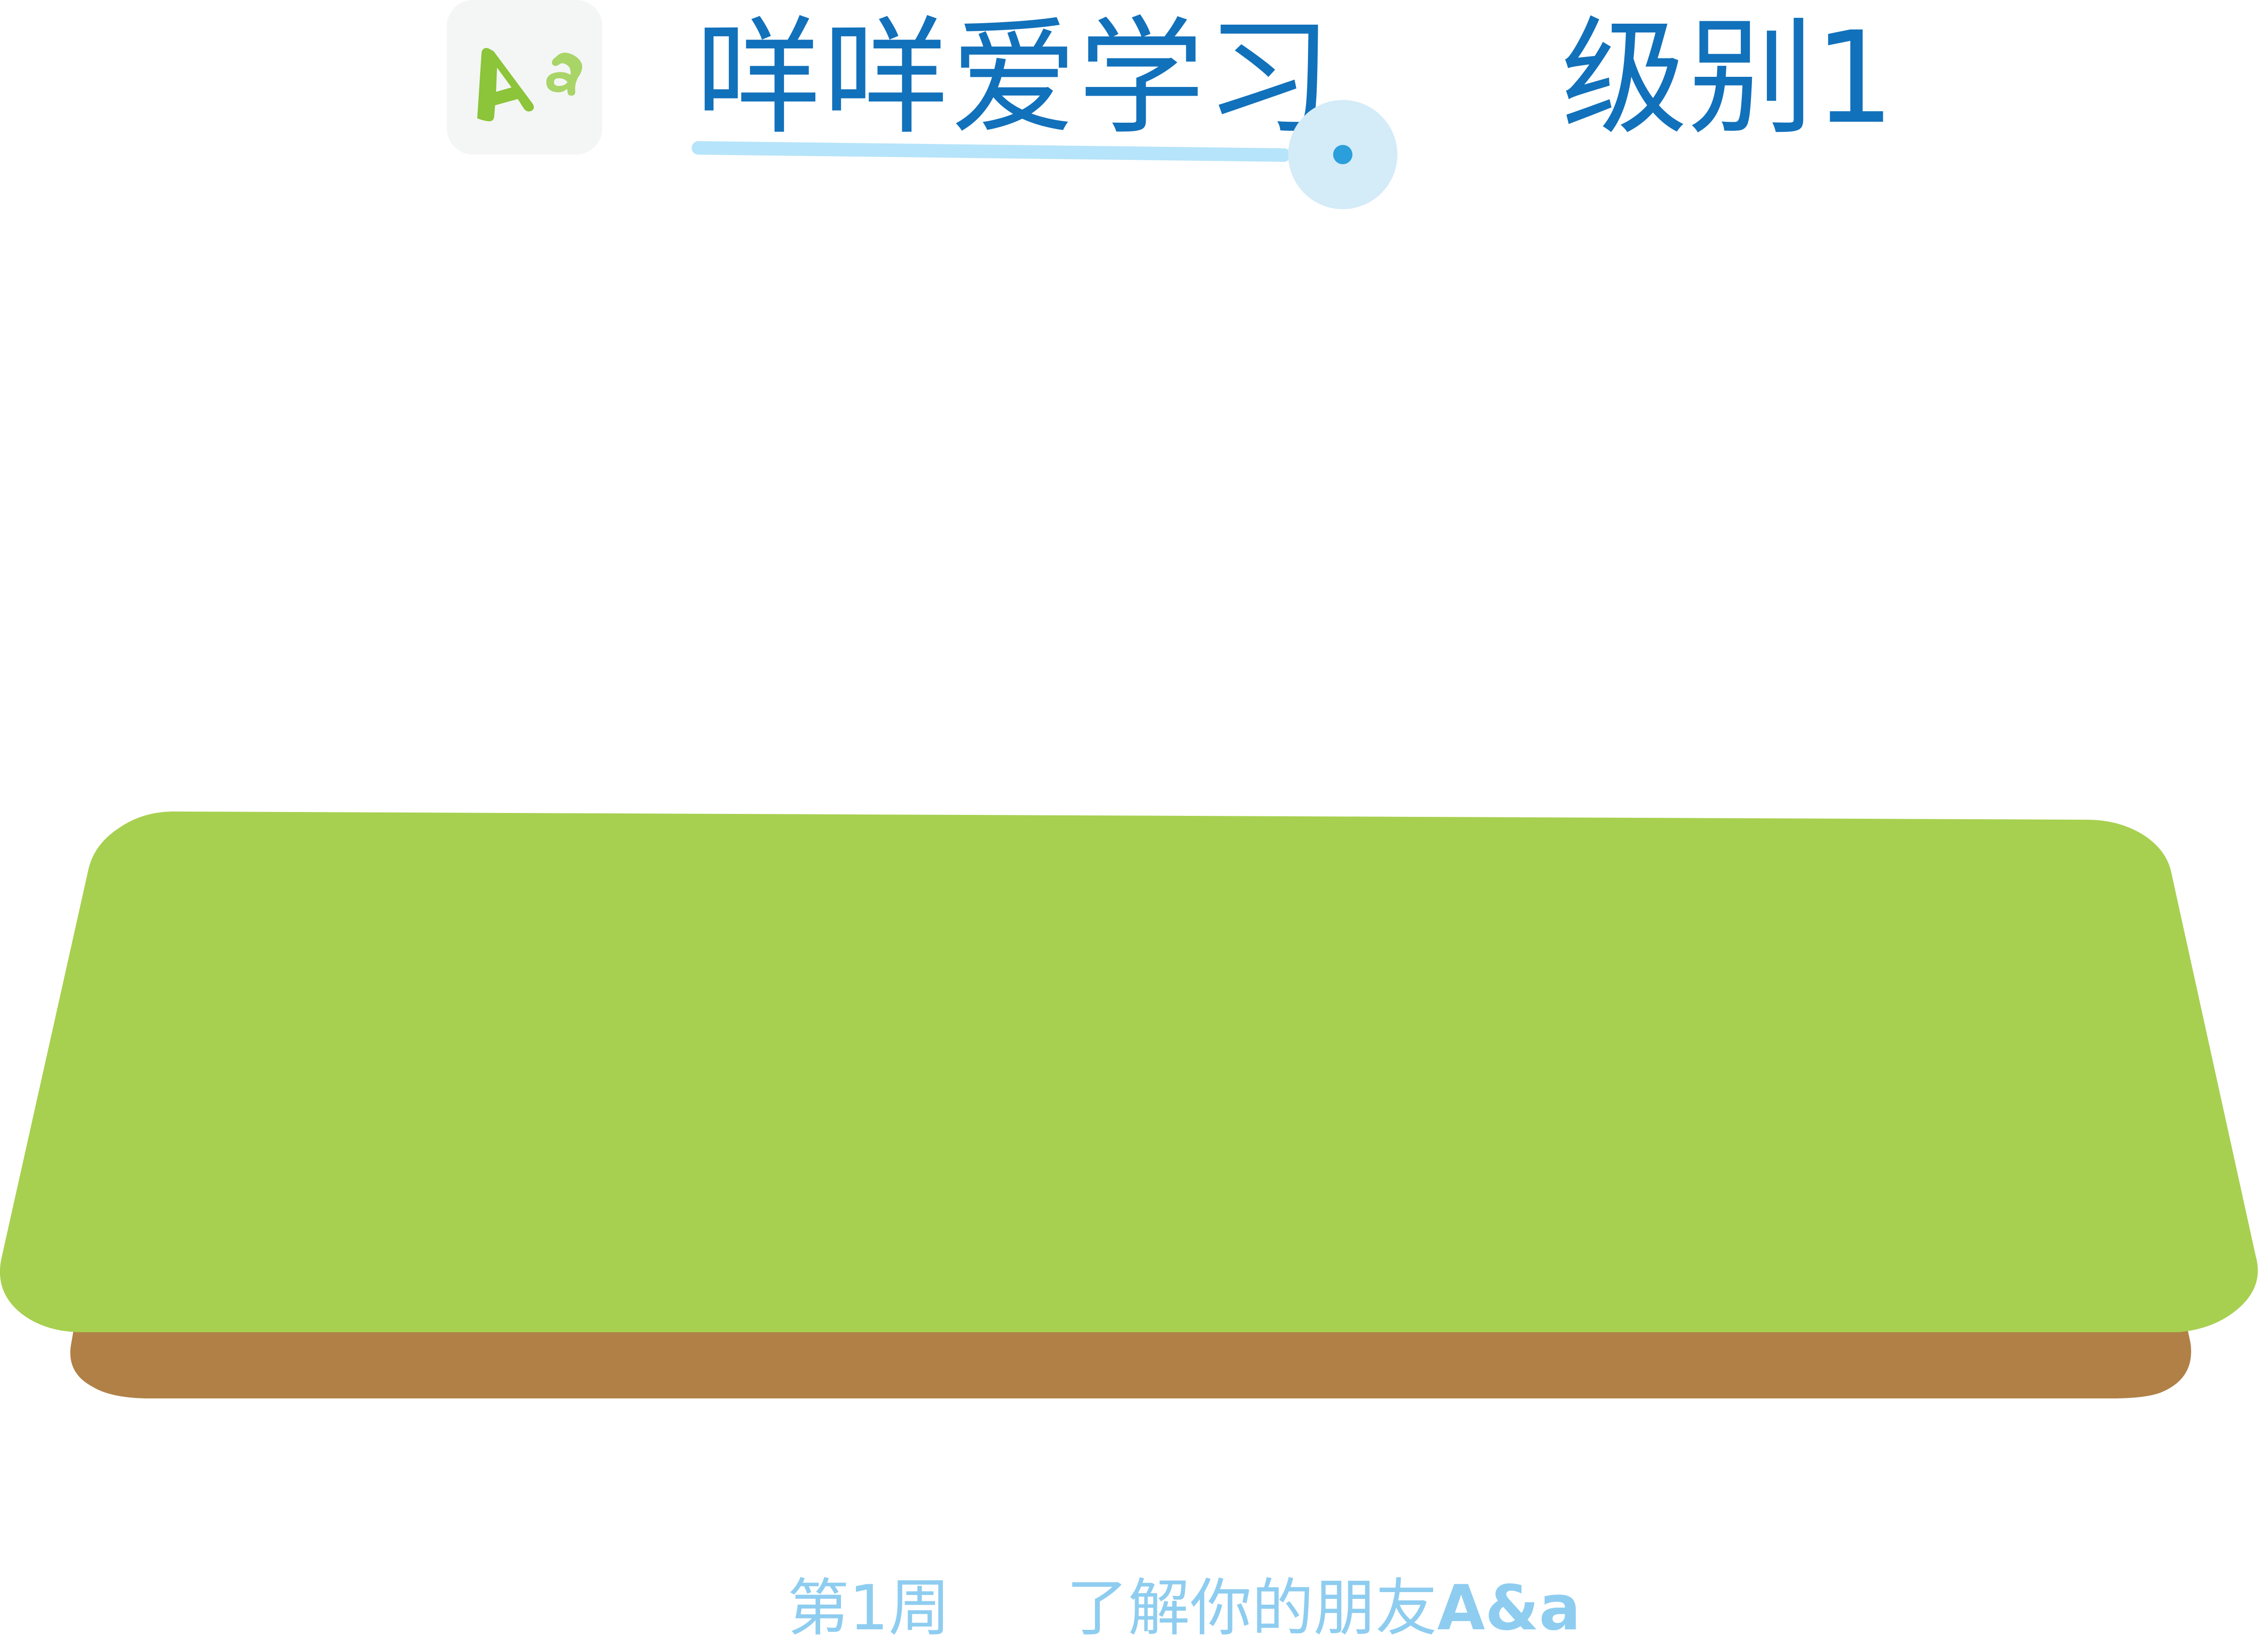  What do you see at coordinates (1251, 1608) in the screenshot?
I see `topic-text: 了解你的朋友` at bounding box center [1251, 1608].